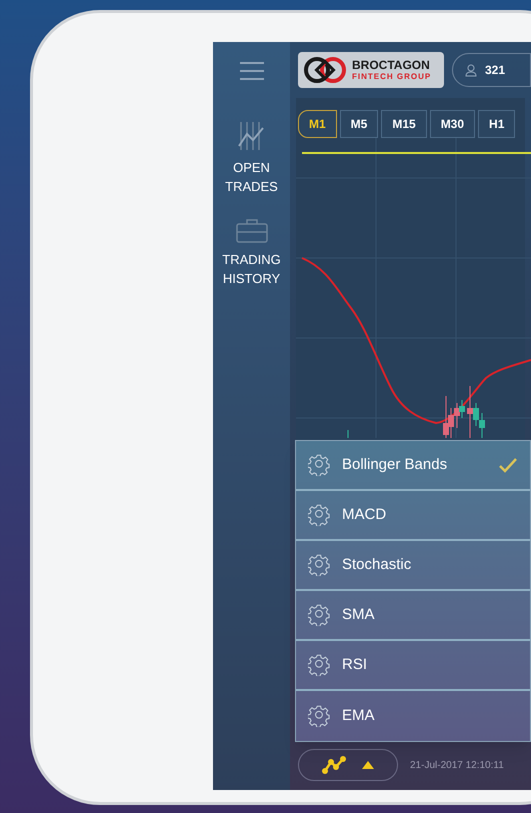  Describe the element at coordinates (325, 70) in the screenshot. I see `logo-icon` at that location.